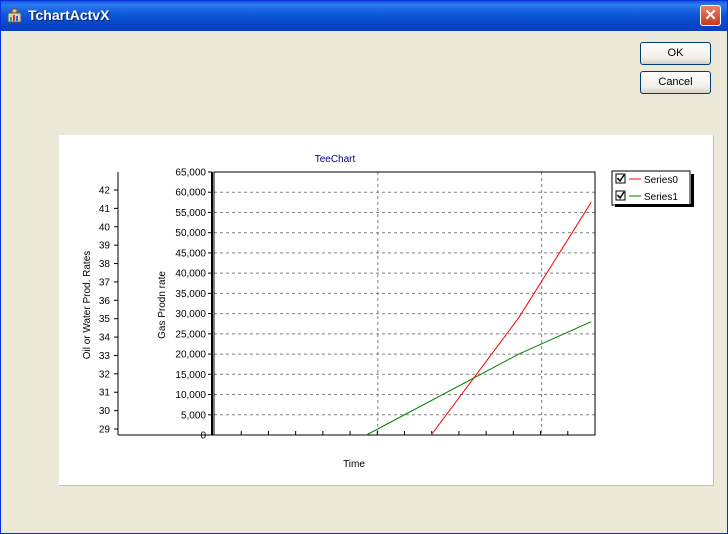  I want to click on gas-tick-label: 40,000, so click(190, 274).